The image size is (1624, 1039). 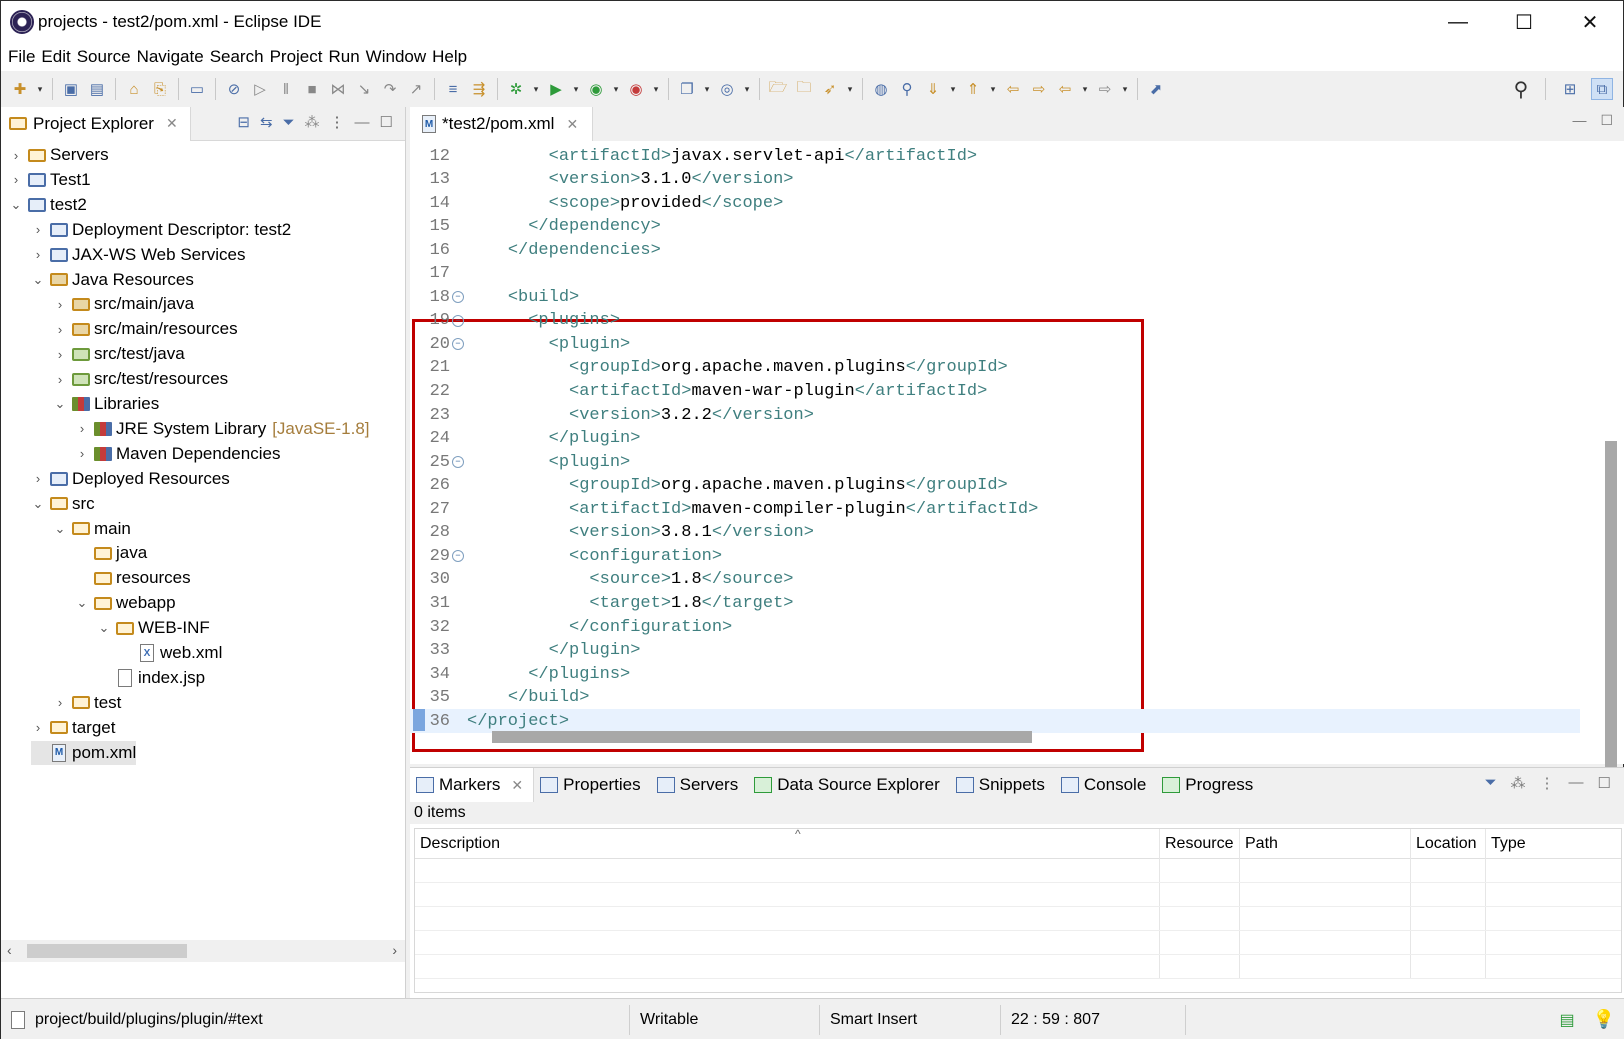 I want to click on step-over-icon: ↷, so click(x=390, y=89).